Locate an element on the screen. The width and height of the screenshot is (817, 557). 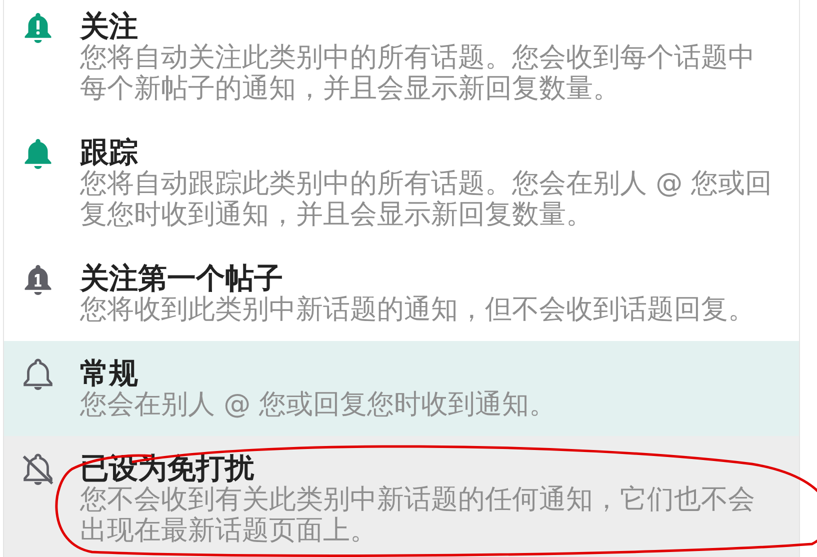
bell-slash-icon is located at coordinates (38, 470).